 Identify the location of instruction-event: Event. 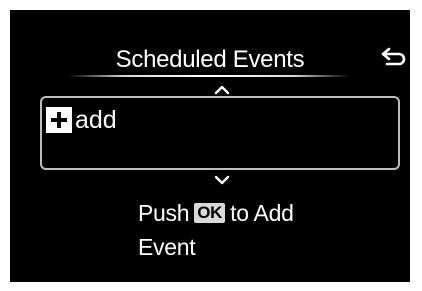
(167, 247).